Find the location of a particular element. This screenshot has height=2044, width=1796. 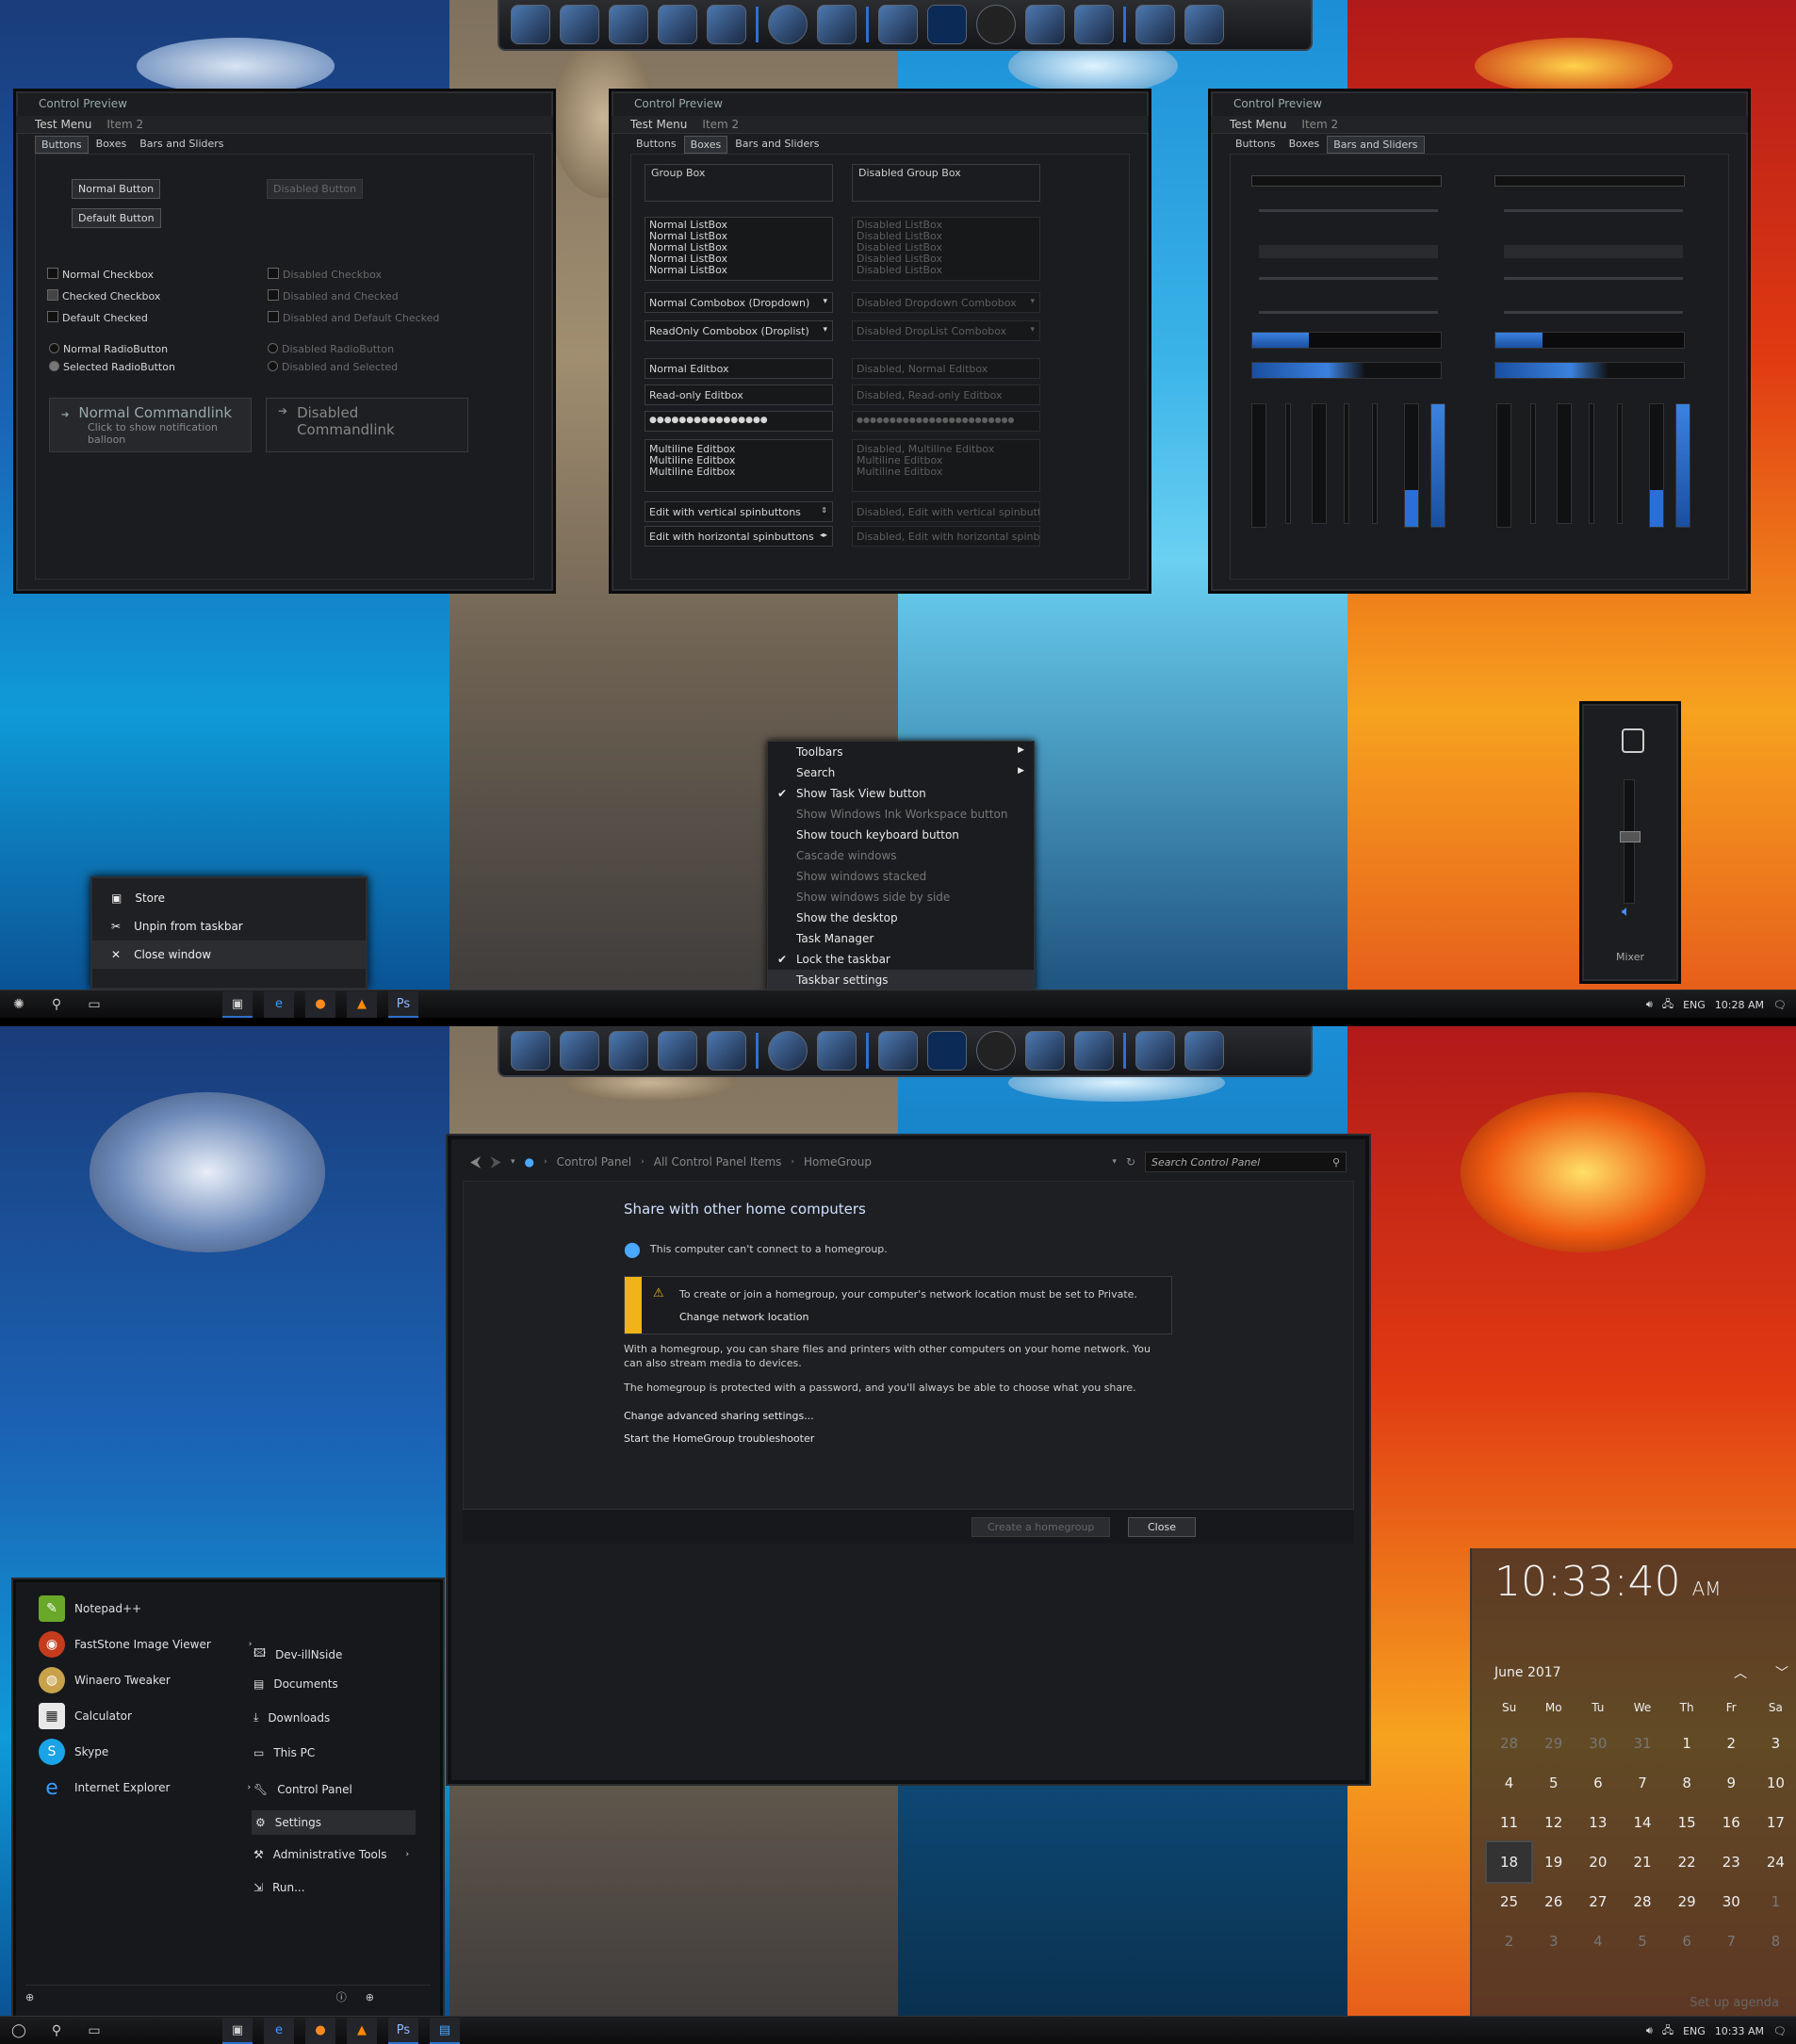

default-button: Default Button is located at coordinates (116, 218).